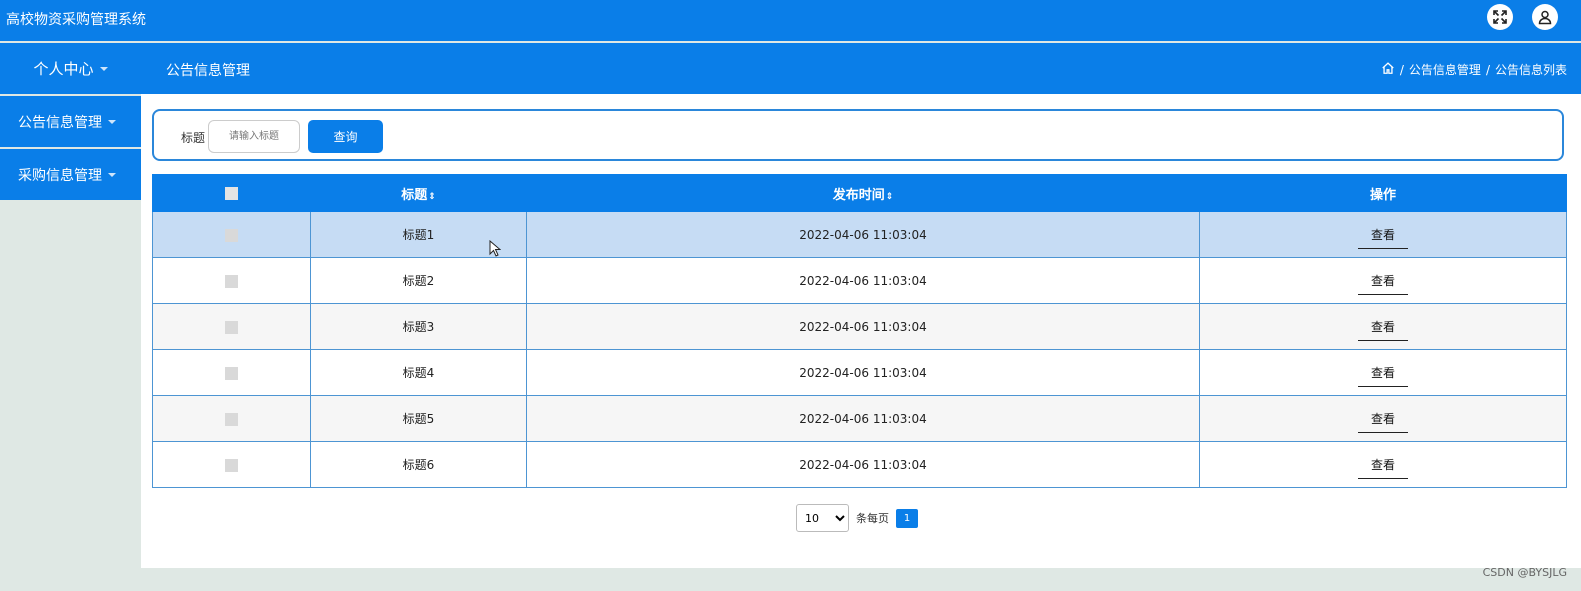  Describe the element at coordinates (1545, 17) in the screenshot. I see `user-icon` at that location.